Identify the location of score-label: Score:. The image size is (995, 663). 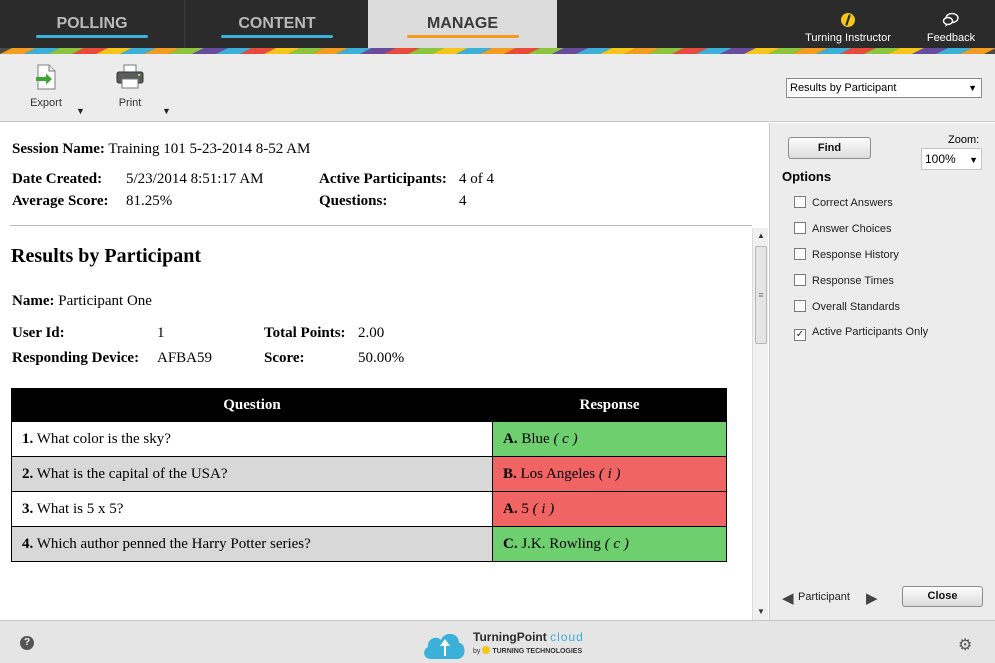
(284, 358).